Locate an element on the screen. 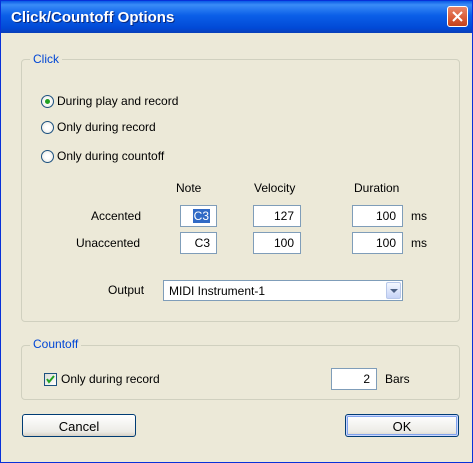 This screenshot has height=463, width=473. row-label-accented: Accented is located at coordinates (116, 216).